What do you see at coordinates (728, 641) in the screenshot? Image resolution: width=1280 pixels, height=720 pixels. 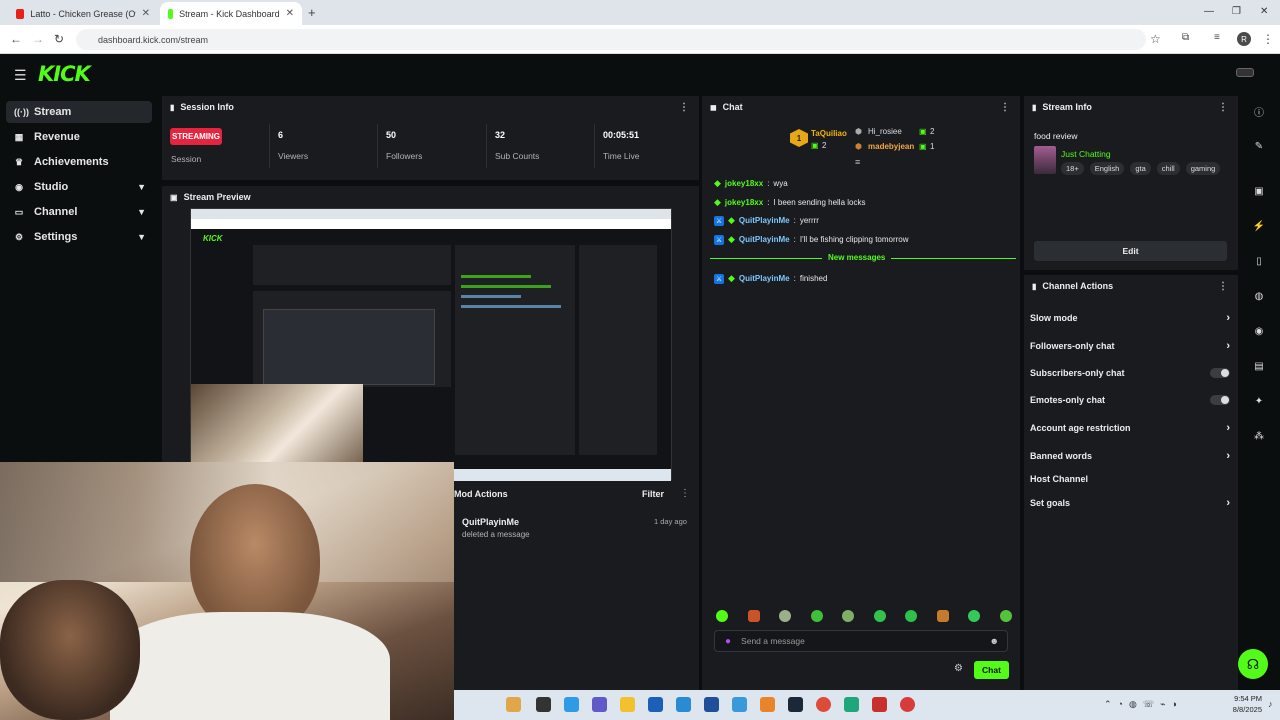 I see `microphone-icon: ●` at bounding box center [728, 641].